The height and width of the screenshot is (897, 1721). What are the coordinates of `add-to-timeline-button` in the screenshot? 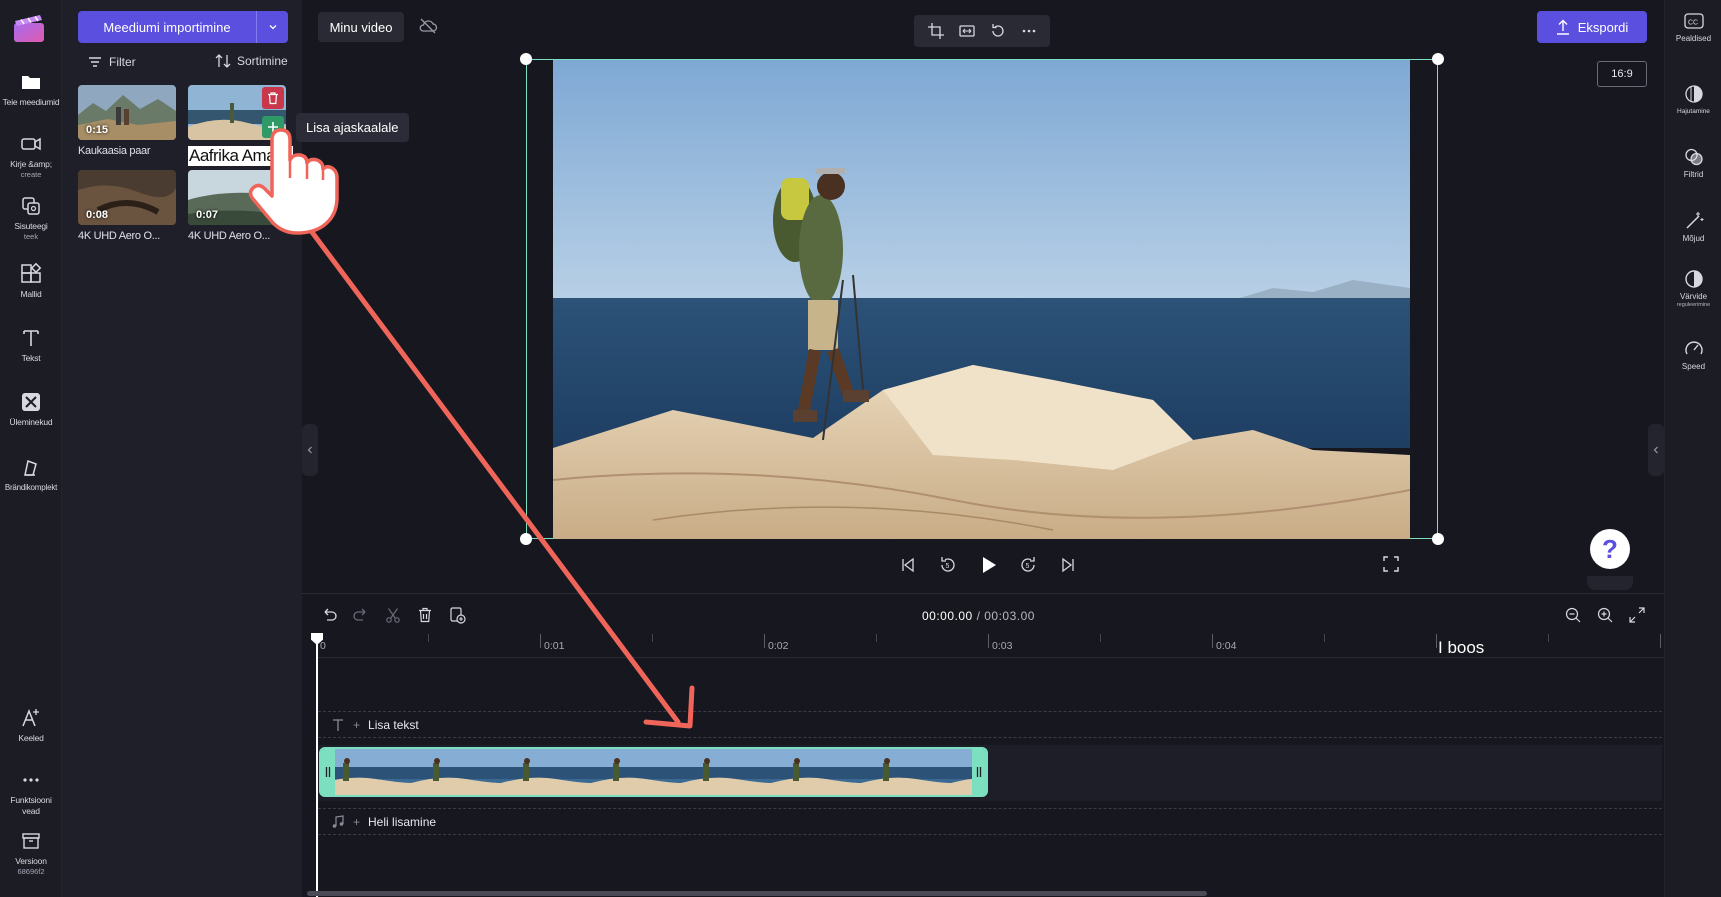 It's located at (273, 127).